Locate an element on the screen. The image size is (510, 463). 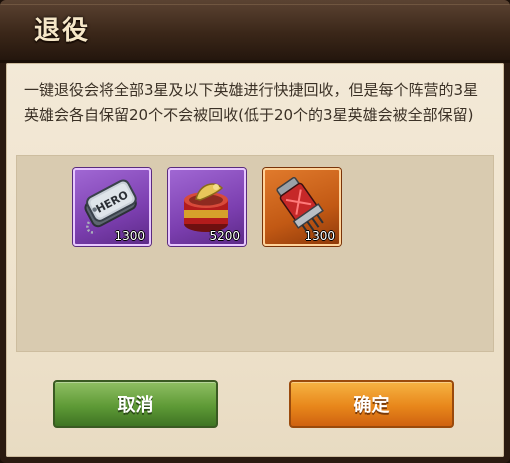
reward-item-energy-capsule: 1300 is located at coordinates (302, 207).